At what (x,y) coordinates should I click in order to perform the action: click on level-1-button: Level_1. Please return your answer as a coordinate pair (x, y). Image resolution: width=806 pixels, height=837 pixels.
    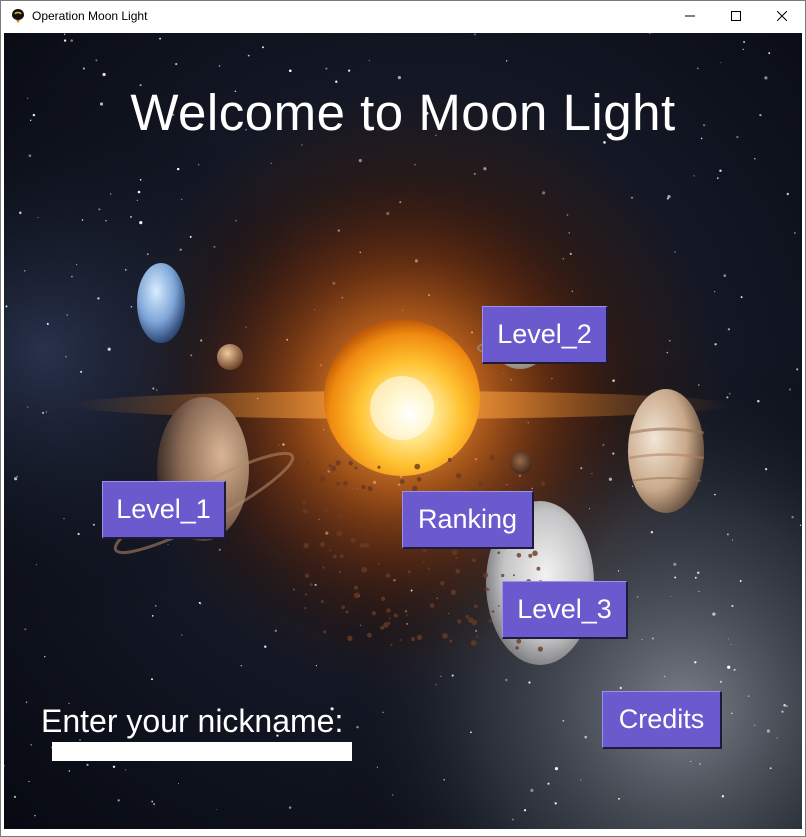
    Looking at the image, I should click on (164, 510).